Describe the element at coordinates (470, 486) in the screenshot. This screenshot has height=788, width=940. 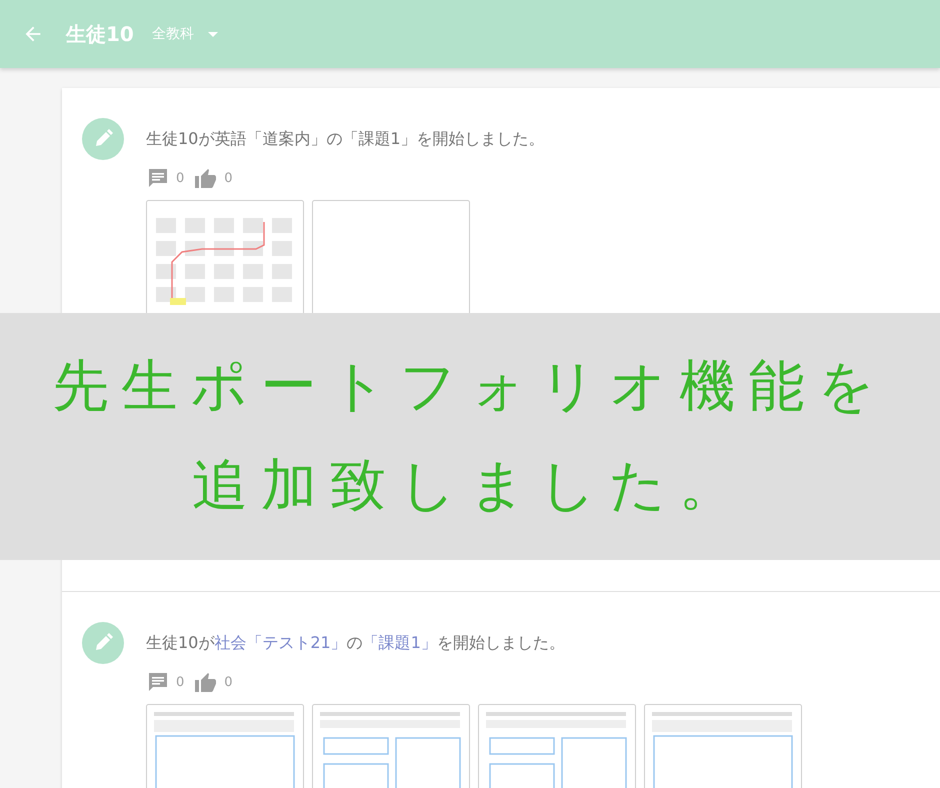
I see `announcement-text: 追加致しました。` at that location.